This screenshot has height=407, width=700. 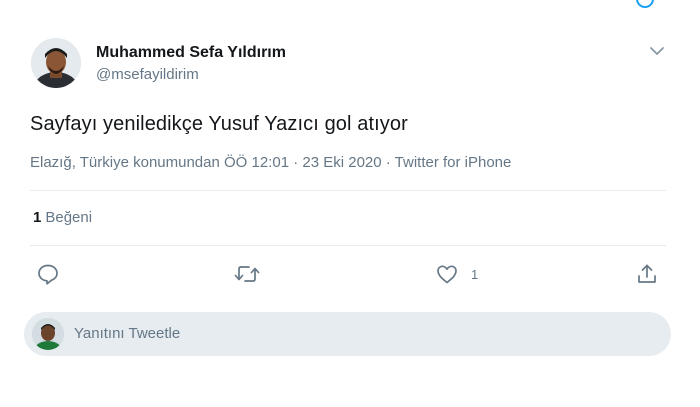 I want to click on chevron-down-icon, so click(x=657, y=51).